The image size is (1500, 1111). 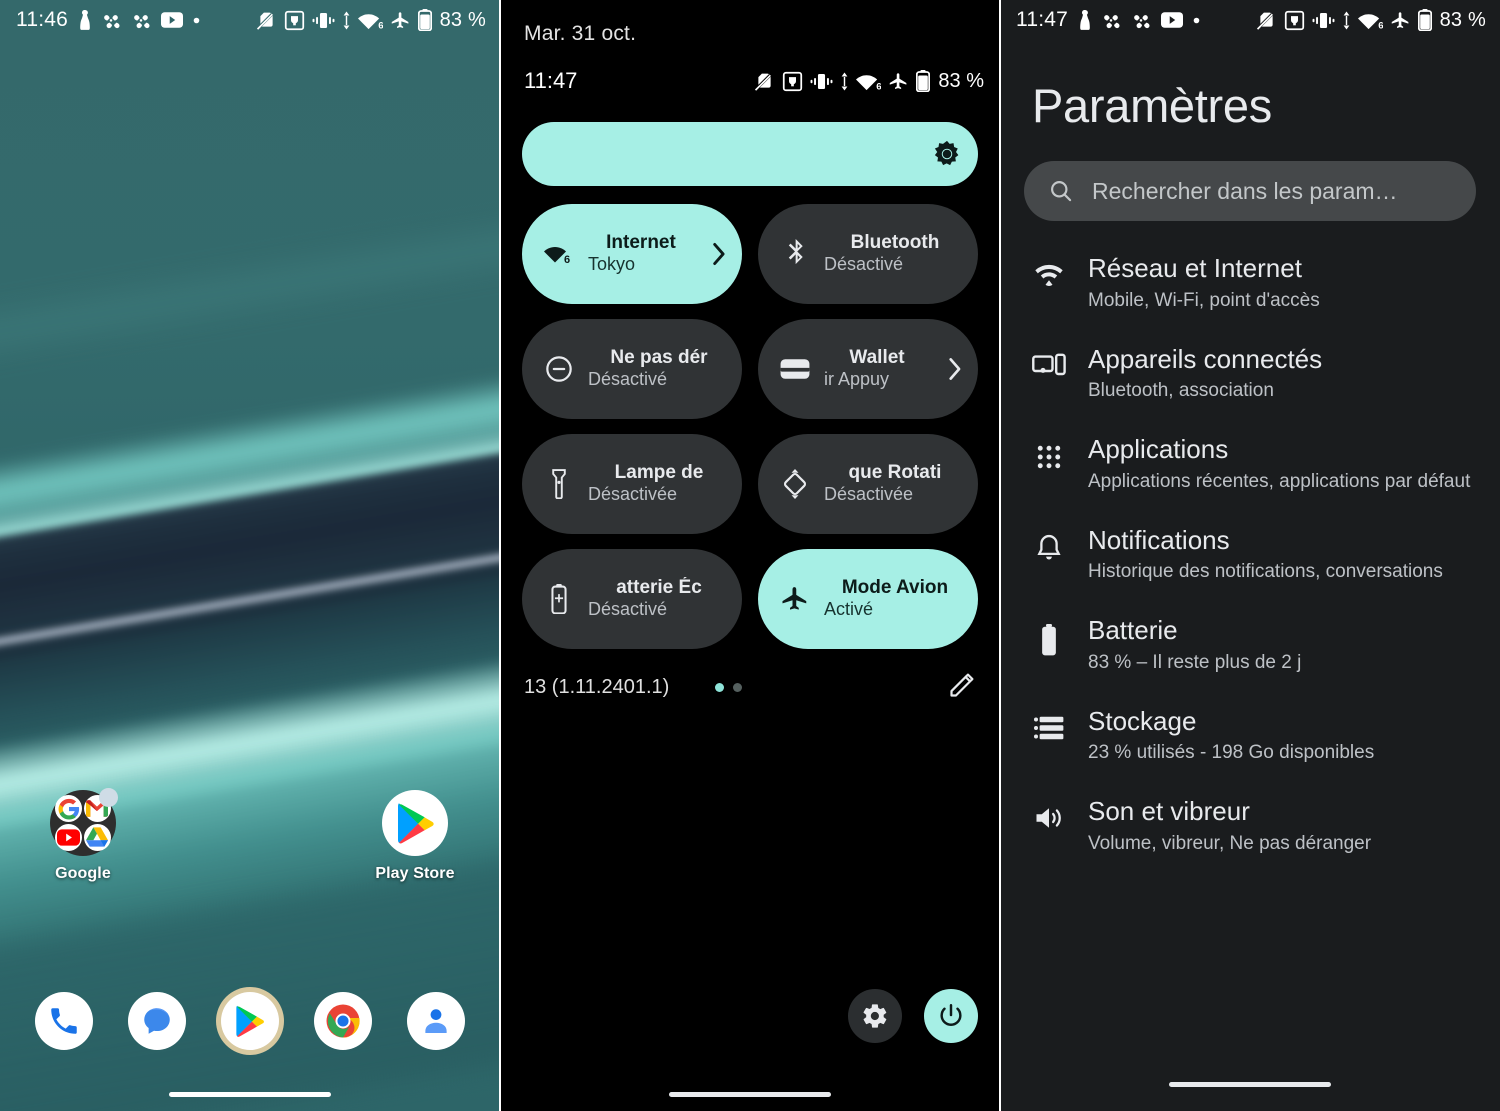 What do you see at coordinates (380, 25) in the screenshot?
I see `svg-text: 6` at bounding box center [380, 25].